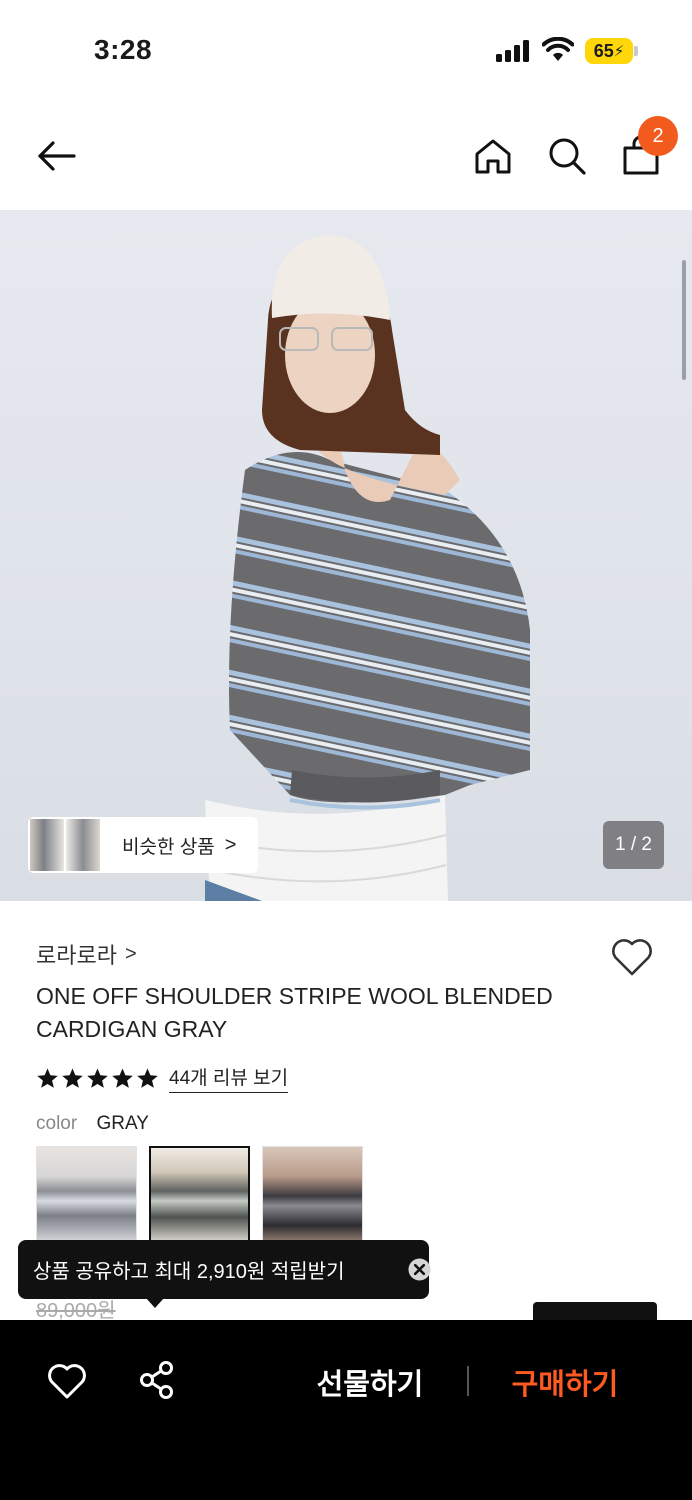 The image size is (692, 1500). I want to click on close-icon, so click(419, 1269).